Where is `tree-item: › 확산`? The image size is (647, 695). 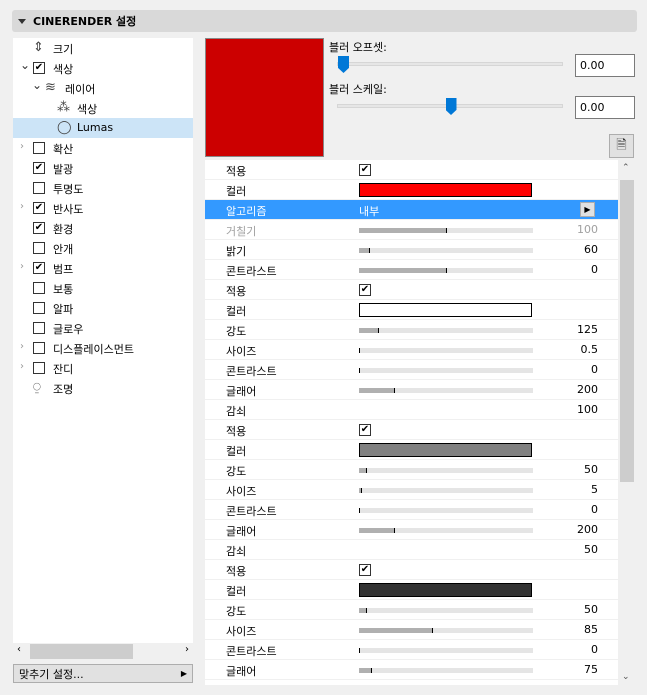
tree-item: › 확산 is located at coordinates (103, 148).